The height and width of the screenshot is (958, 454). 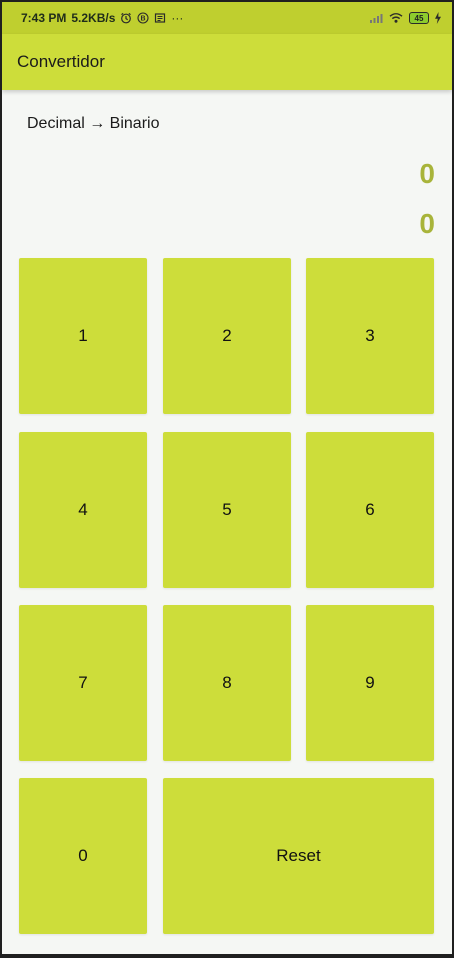 I want to click on status-left: 7:43 PM 5.2KB/s B ···, so click(x=102, y=18).